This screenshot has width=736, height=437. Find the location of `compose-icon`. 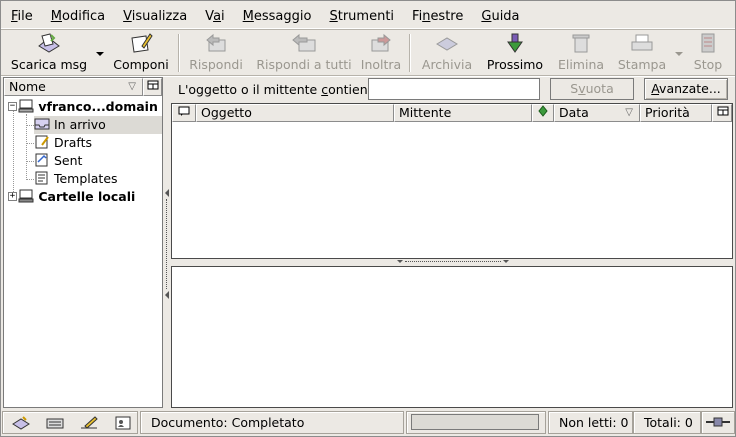

compose-icon is located at coordinates (142, 43).